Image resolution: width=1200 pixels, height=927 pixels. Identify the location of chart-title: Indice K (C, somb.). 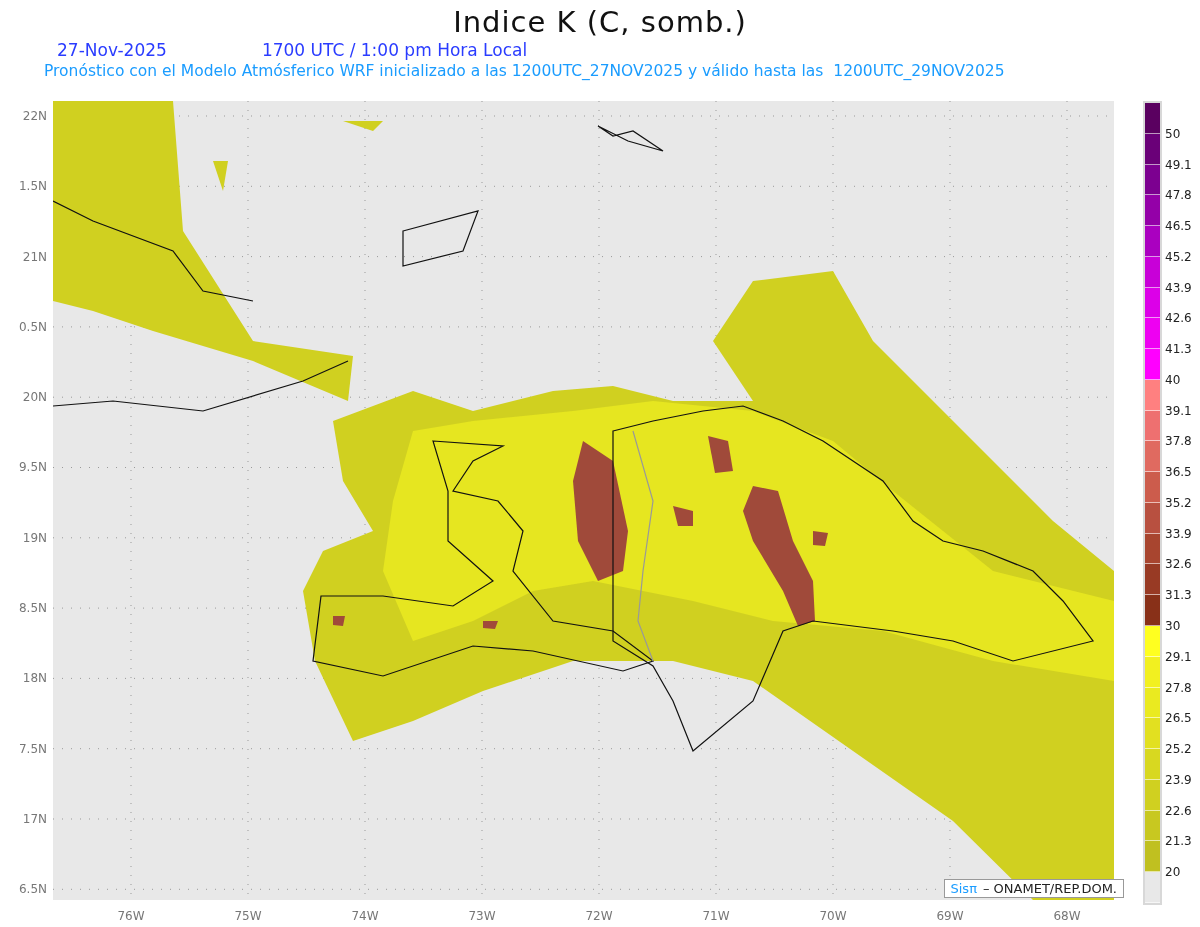
(600, 22).